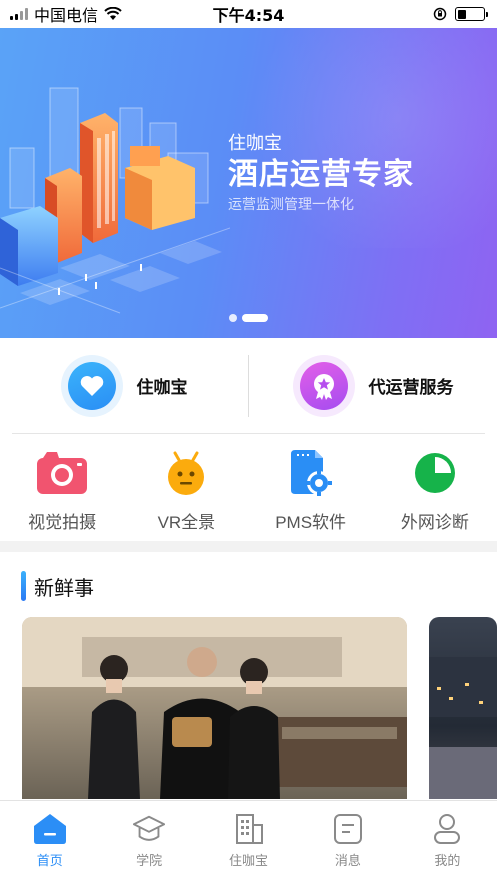  Describe the element at coordinates (49, 829) in the screenshot. I see `home-icon` at that location.